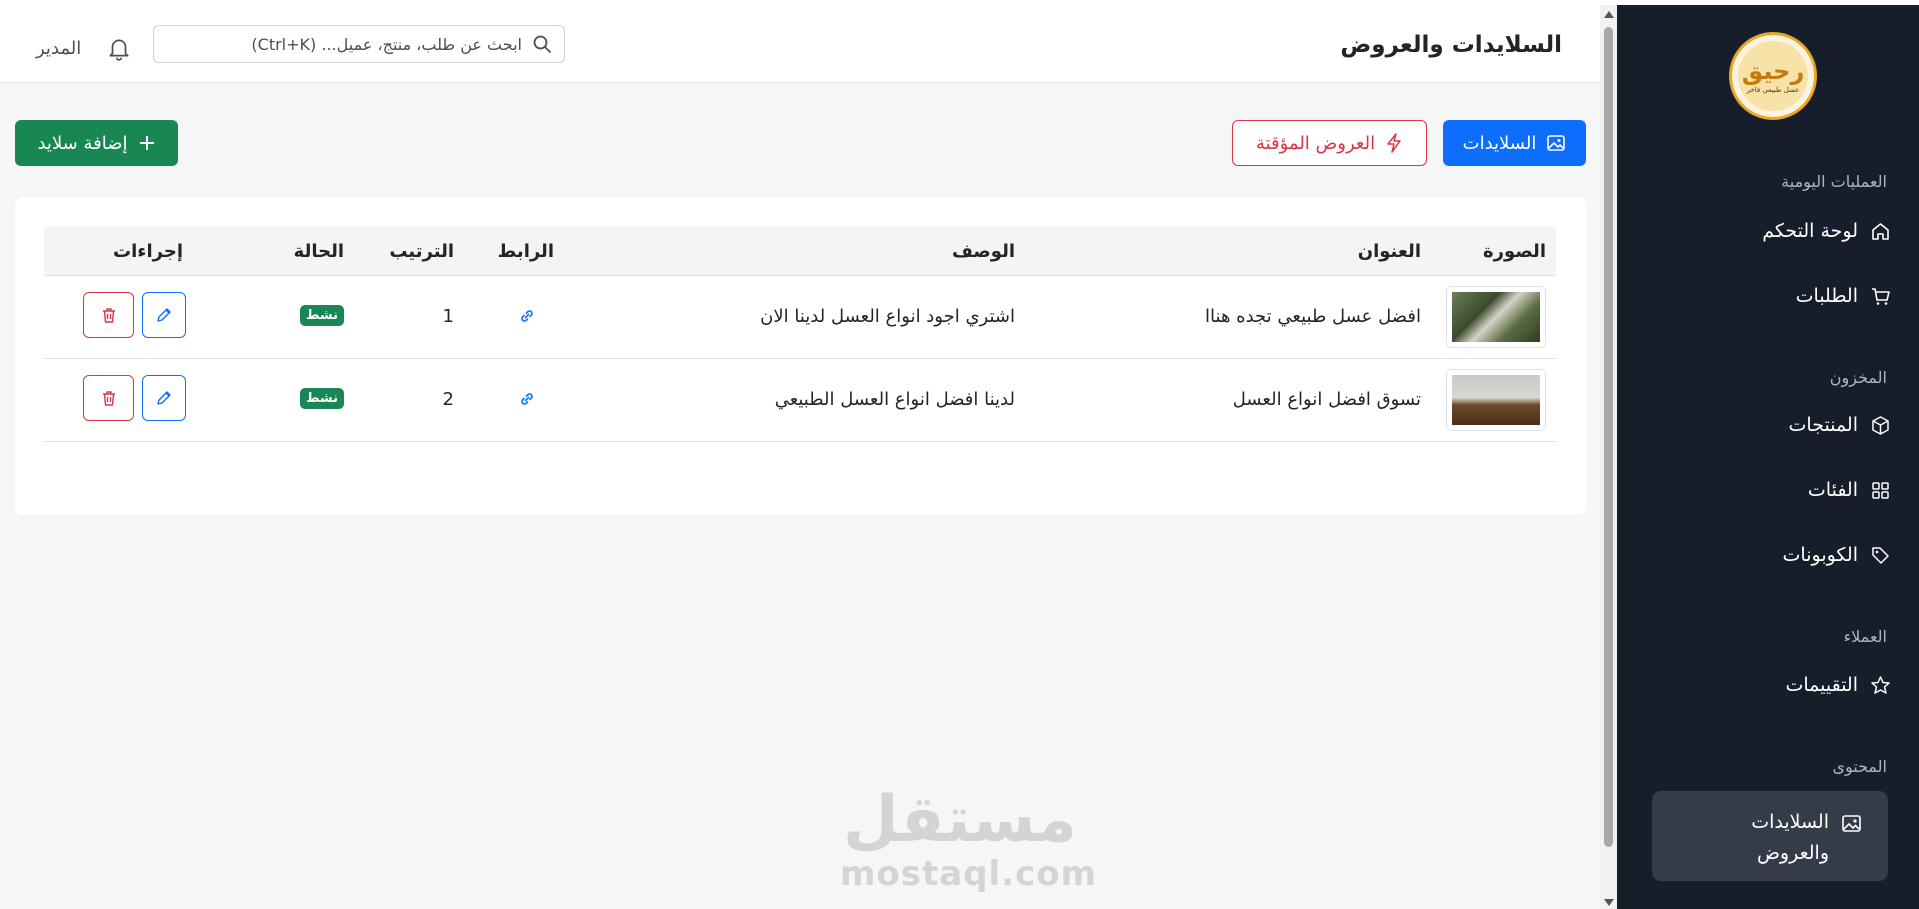 The width and height of the screenshot is (1919, 909). I want to click on logo-badge: رحيق عسل طبيعي فاخر, so click(1773, 76).